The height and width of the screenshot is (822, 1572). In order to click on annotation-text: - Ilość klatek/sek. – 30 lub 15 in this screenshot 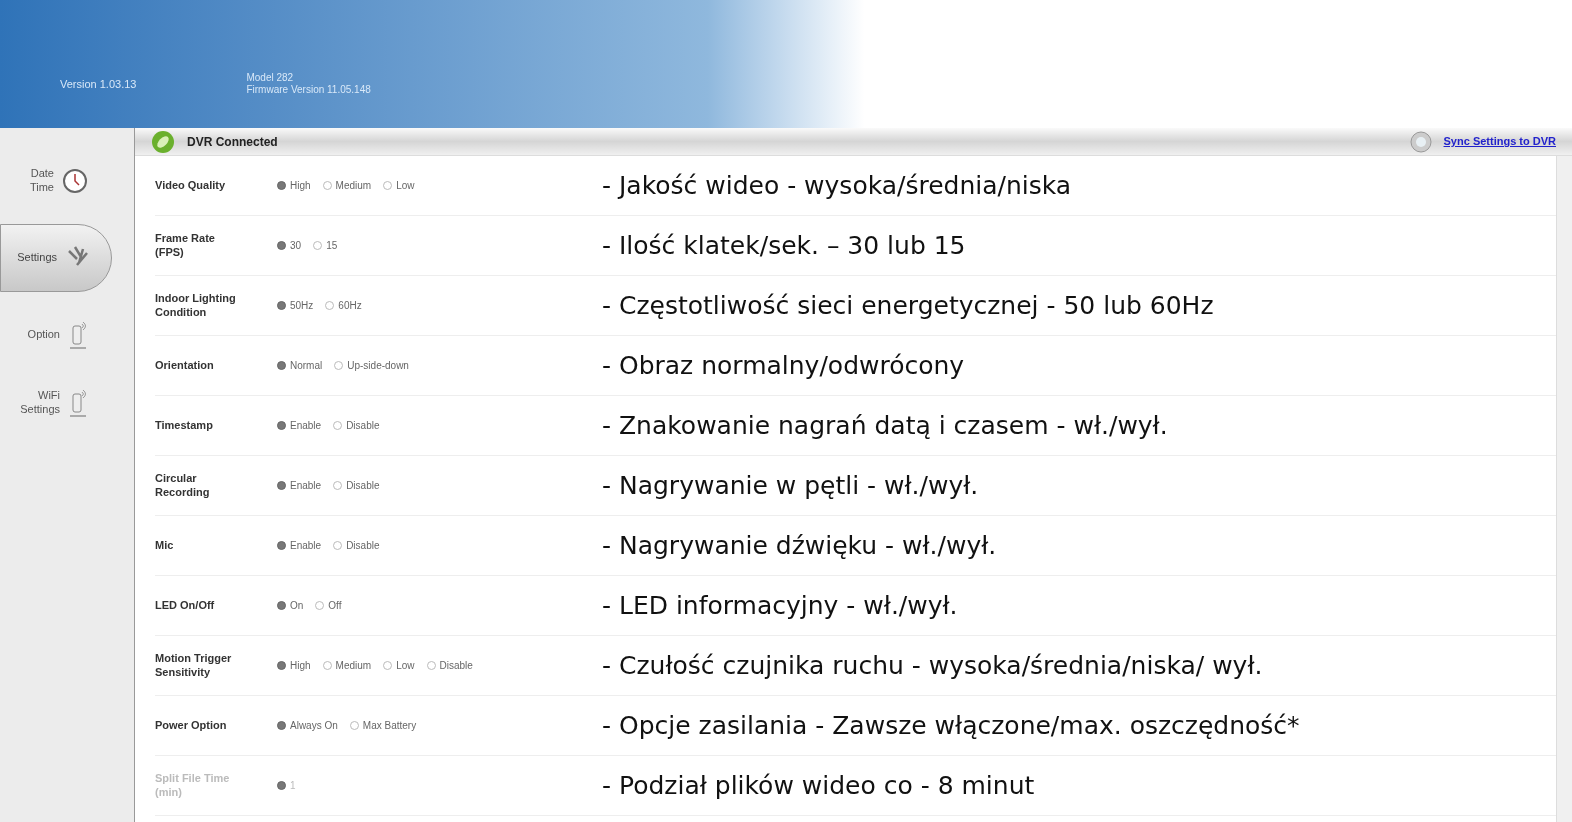, I will do `click(784, 245)`.